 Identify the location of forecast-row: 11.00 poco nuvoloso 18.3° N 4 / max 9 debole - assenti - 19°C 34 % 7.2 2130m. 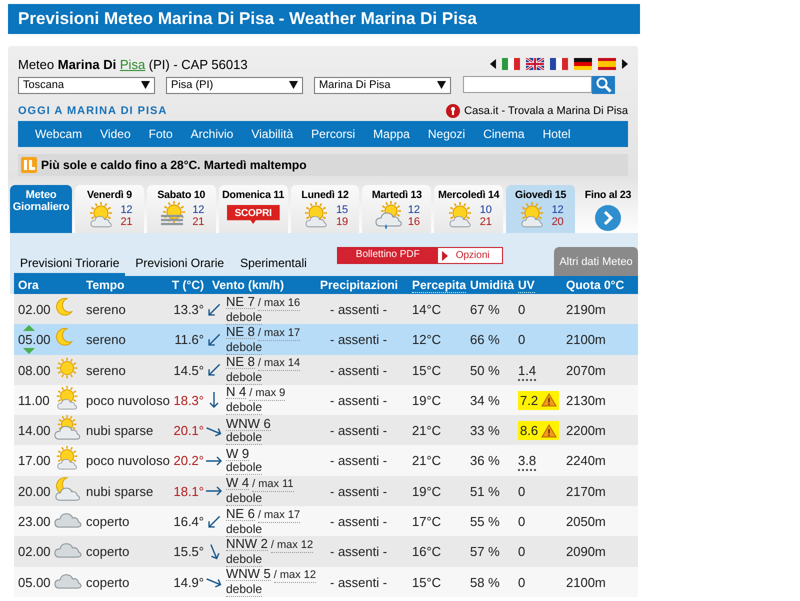
(326, 400).